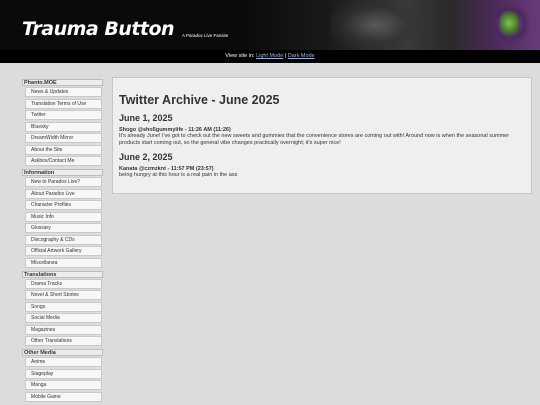  I want to click on sidebar-heading: Information, so click(62, 172).